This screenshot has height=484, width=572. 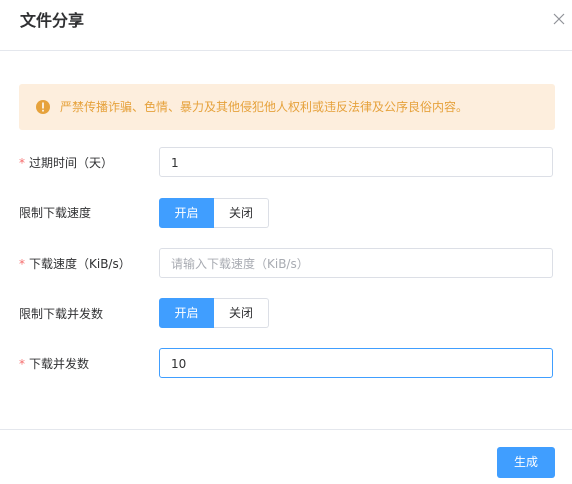 I want to click on expire-days-value: 1, so click(x=175, y=163).